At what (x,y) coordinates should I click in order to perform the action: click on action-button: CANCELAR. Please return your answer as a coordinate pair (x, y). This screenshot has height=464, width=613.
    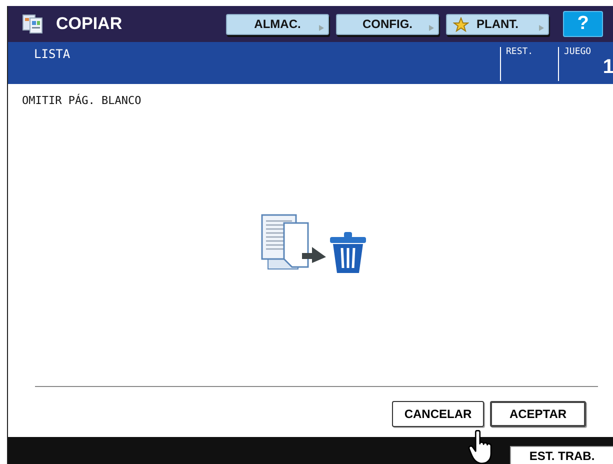
    Looking at the image, I should click on (438, 414).